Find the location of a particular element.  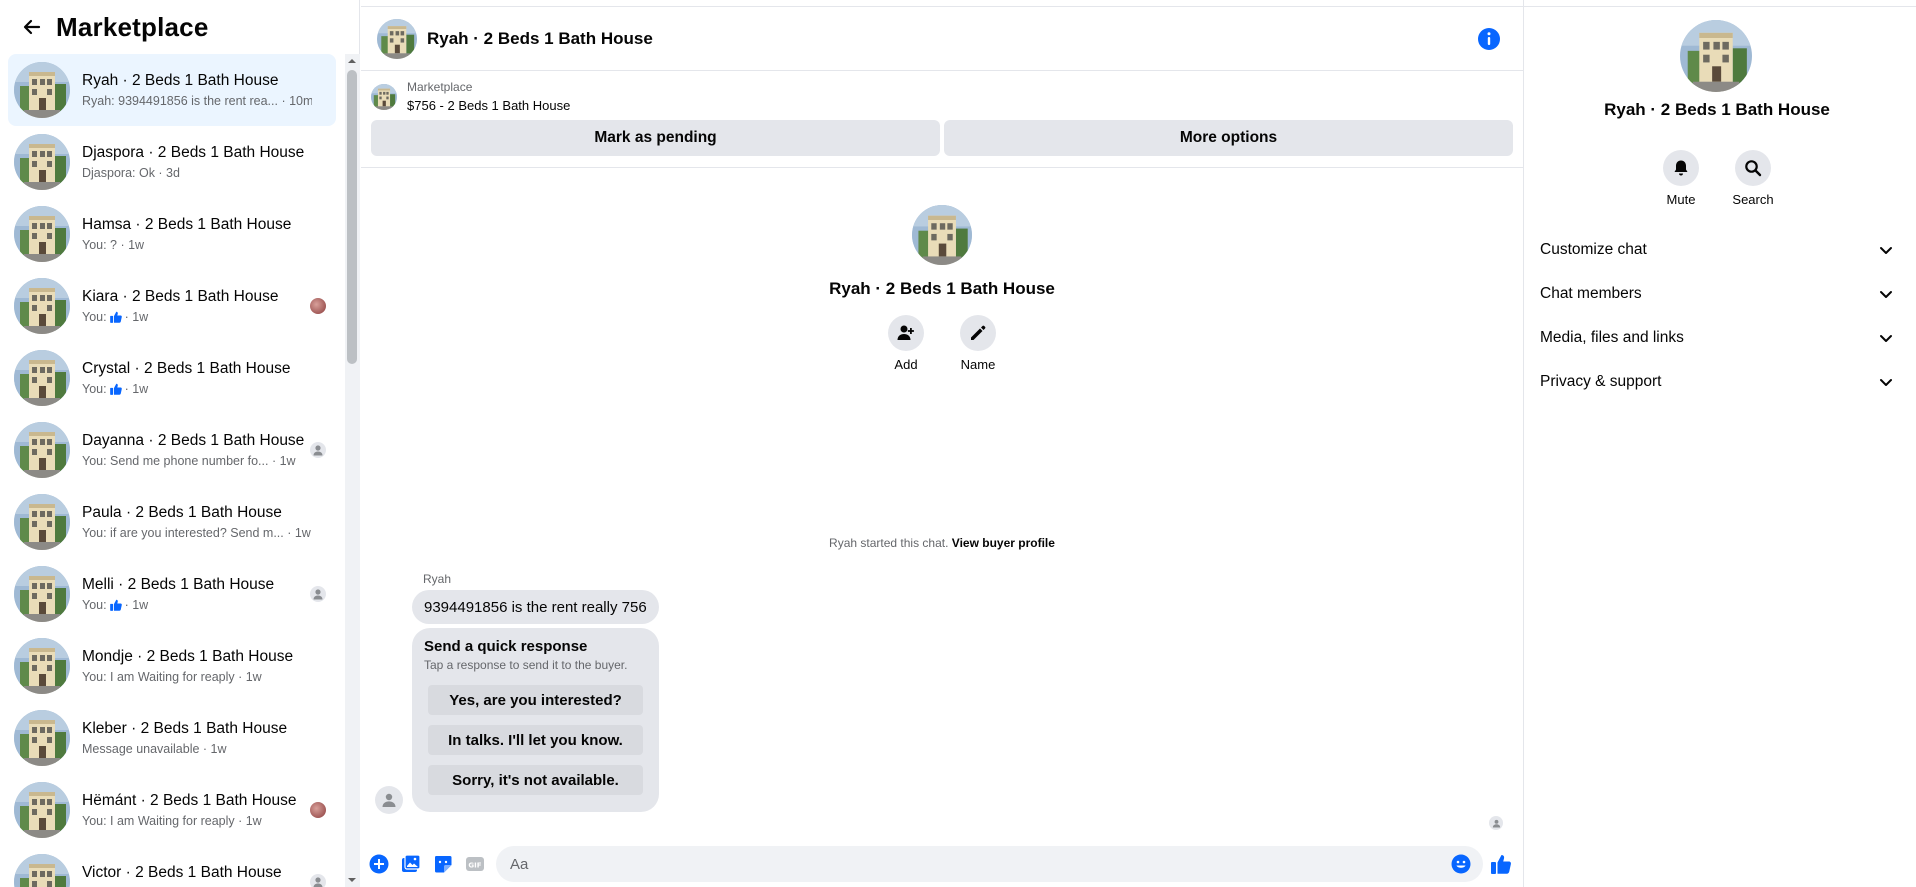

message-sender: Ryah is located at coordinates (437, 579).